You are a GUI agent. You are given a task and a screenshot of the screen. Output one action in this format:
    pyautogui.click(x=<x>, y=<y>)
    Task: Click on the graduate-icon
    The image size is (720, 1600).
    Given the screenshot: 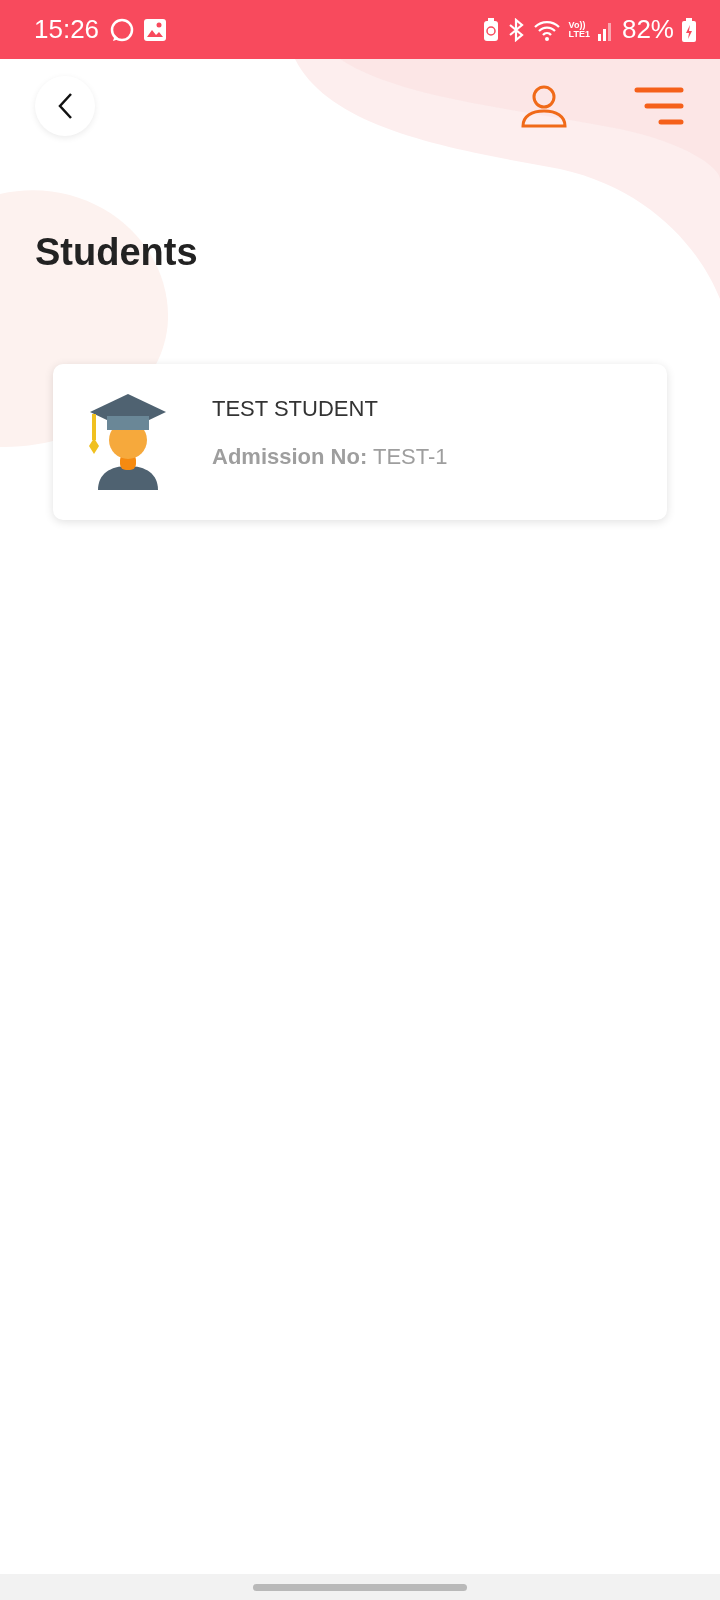 What is the action you would take?
    pyautogui.click(x=128, y=442)
    